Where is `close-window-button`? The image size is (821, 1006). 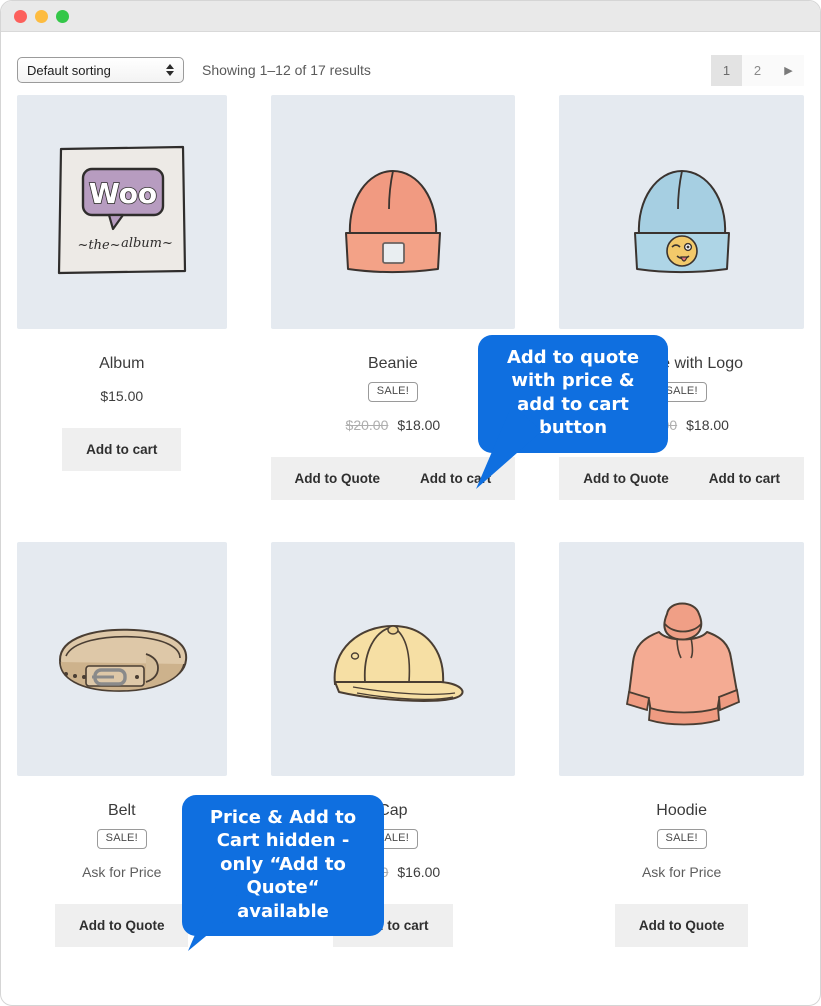 close-window-button is located at coordinates (20, 16).